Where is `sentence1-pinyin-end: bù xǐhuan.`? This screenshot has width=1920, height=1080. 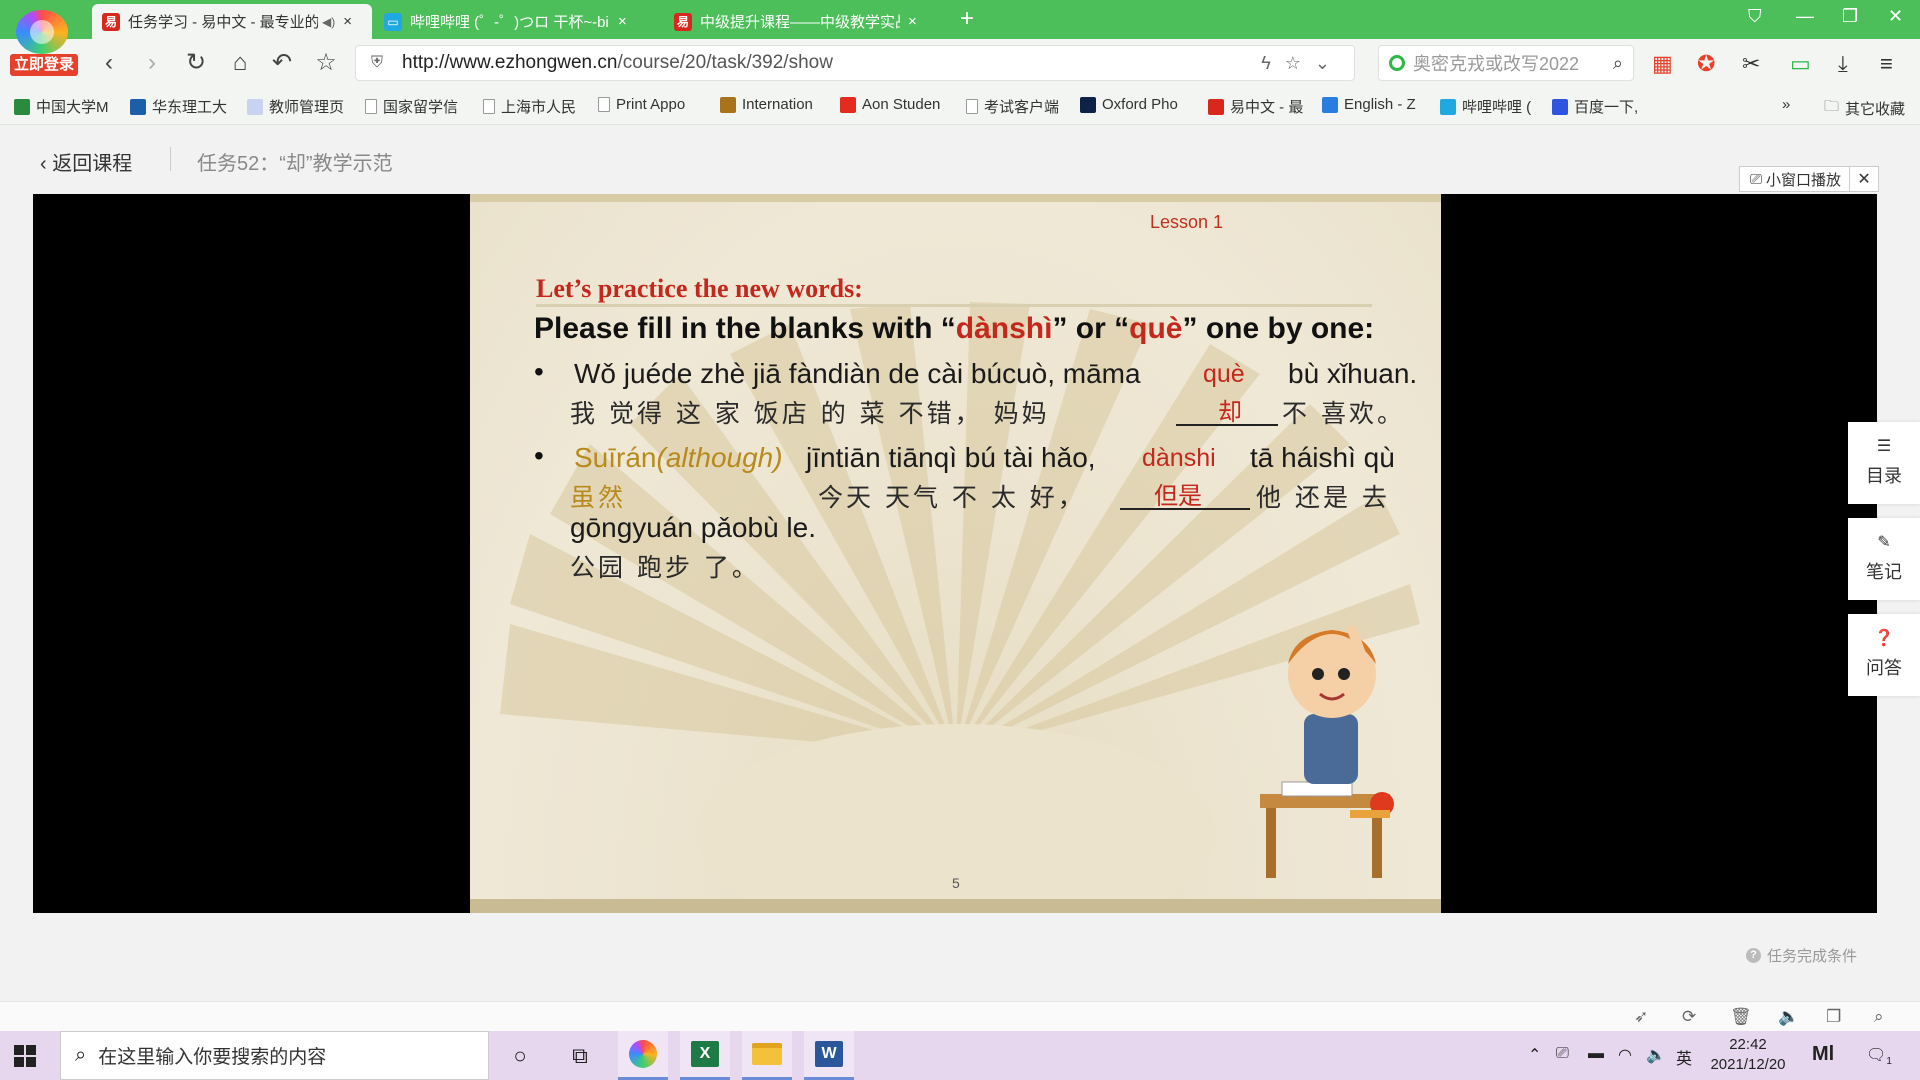
sentence1-pinyin-end: bù xǐhuan. is located at coordinates (1353, 373).